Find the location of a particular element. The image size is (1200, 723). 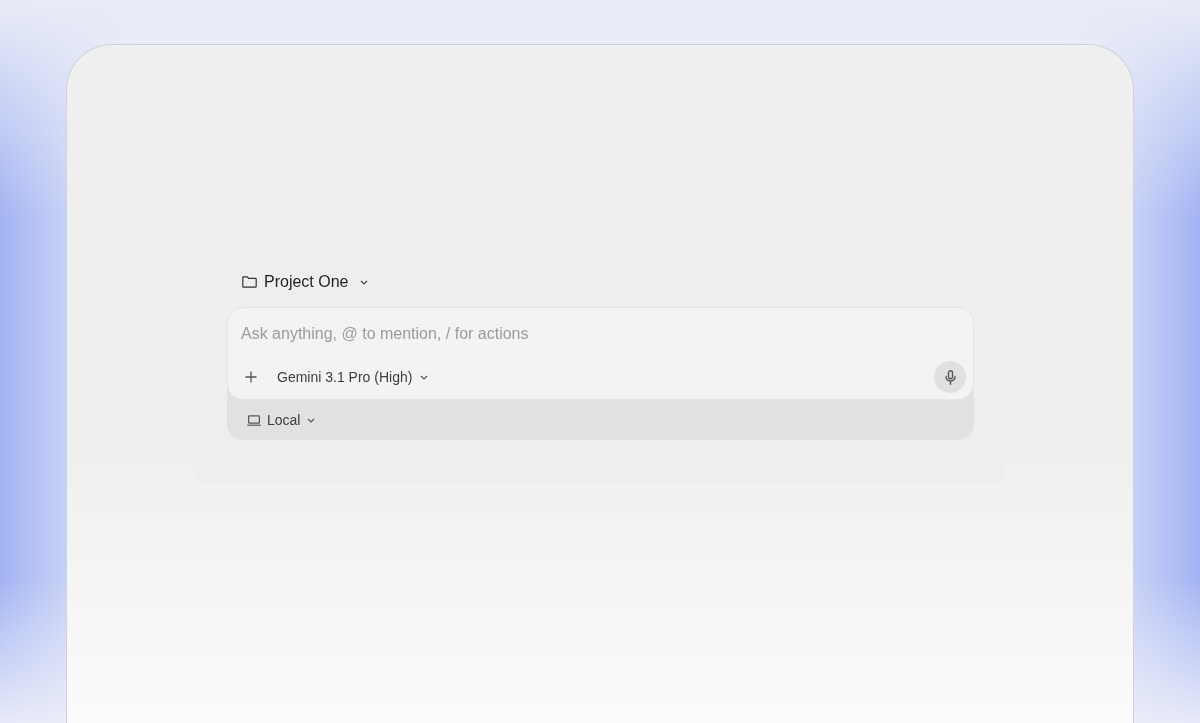

microphone-icon is located at coordinates (950, 377).